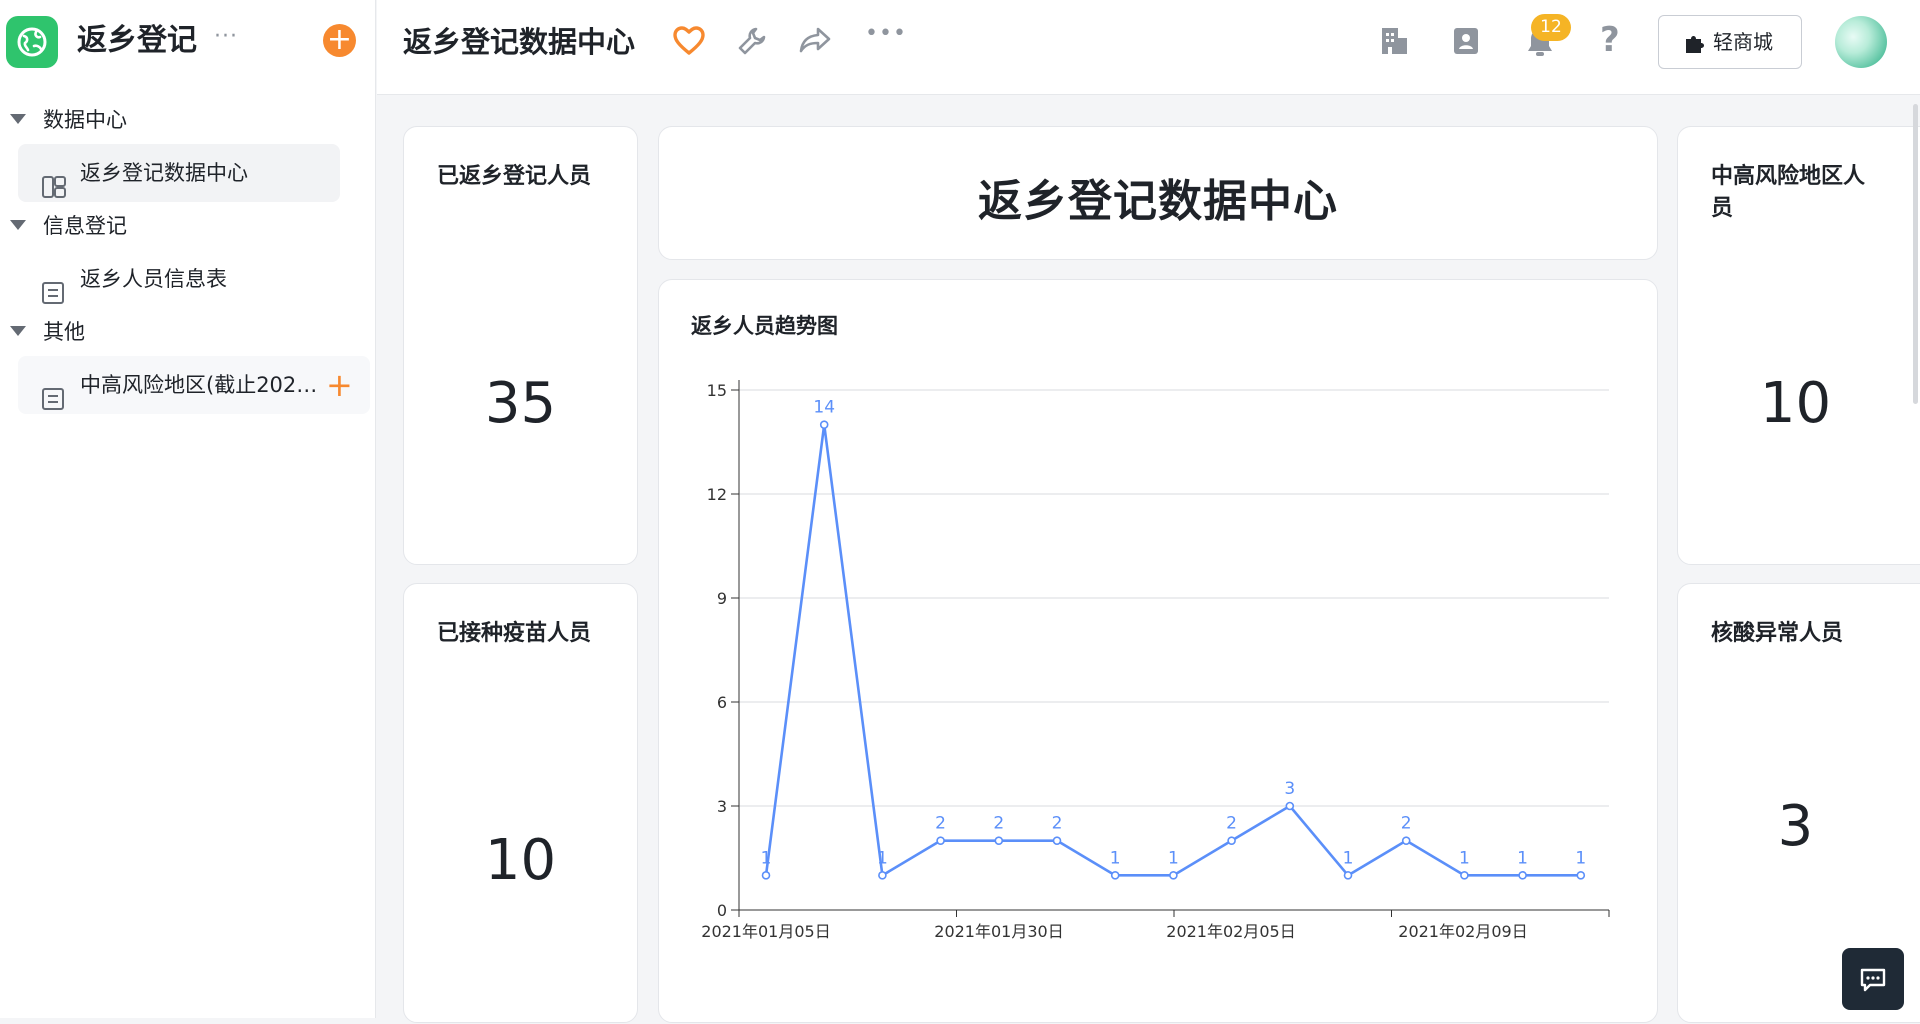 The image size is (1920, 1024). Describe the element at coordinates (1798, 345) in the screenshot. I see `risk-area-card: 中高风险地区人员 10` at that location.